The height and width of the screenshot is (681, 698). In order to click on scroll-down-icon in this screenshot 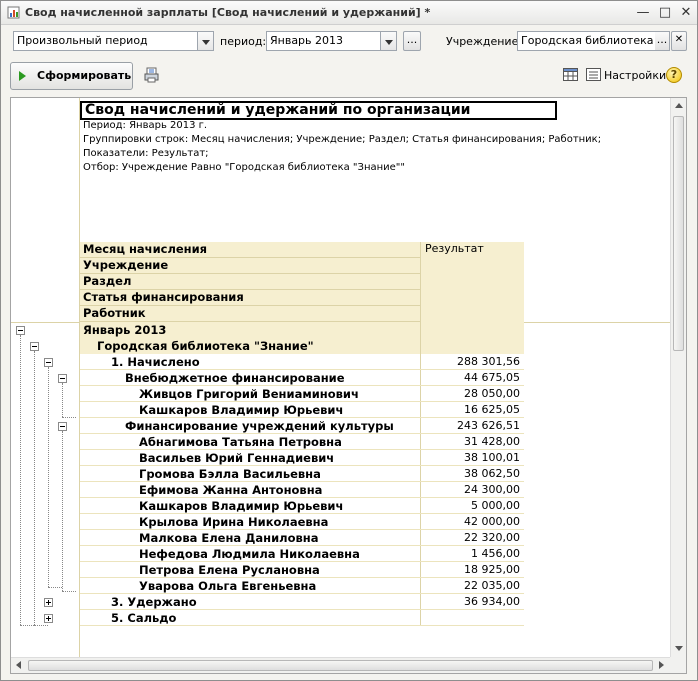, I will do `click(679, 648)`.